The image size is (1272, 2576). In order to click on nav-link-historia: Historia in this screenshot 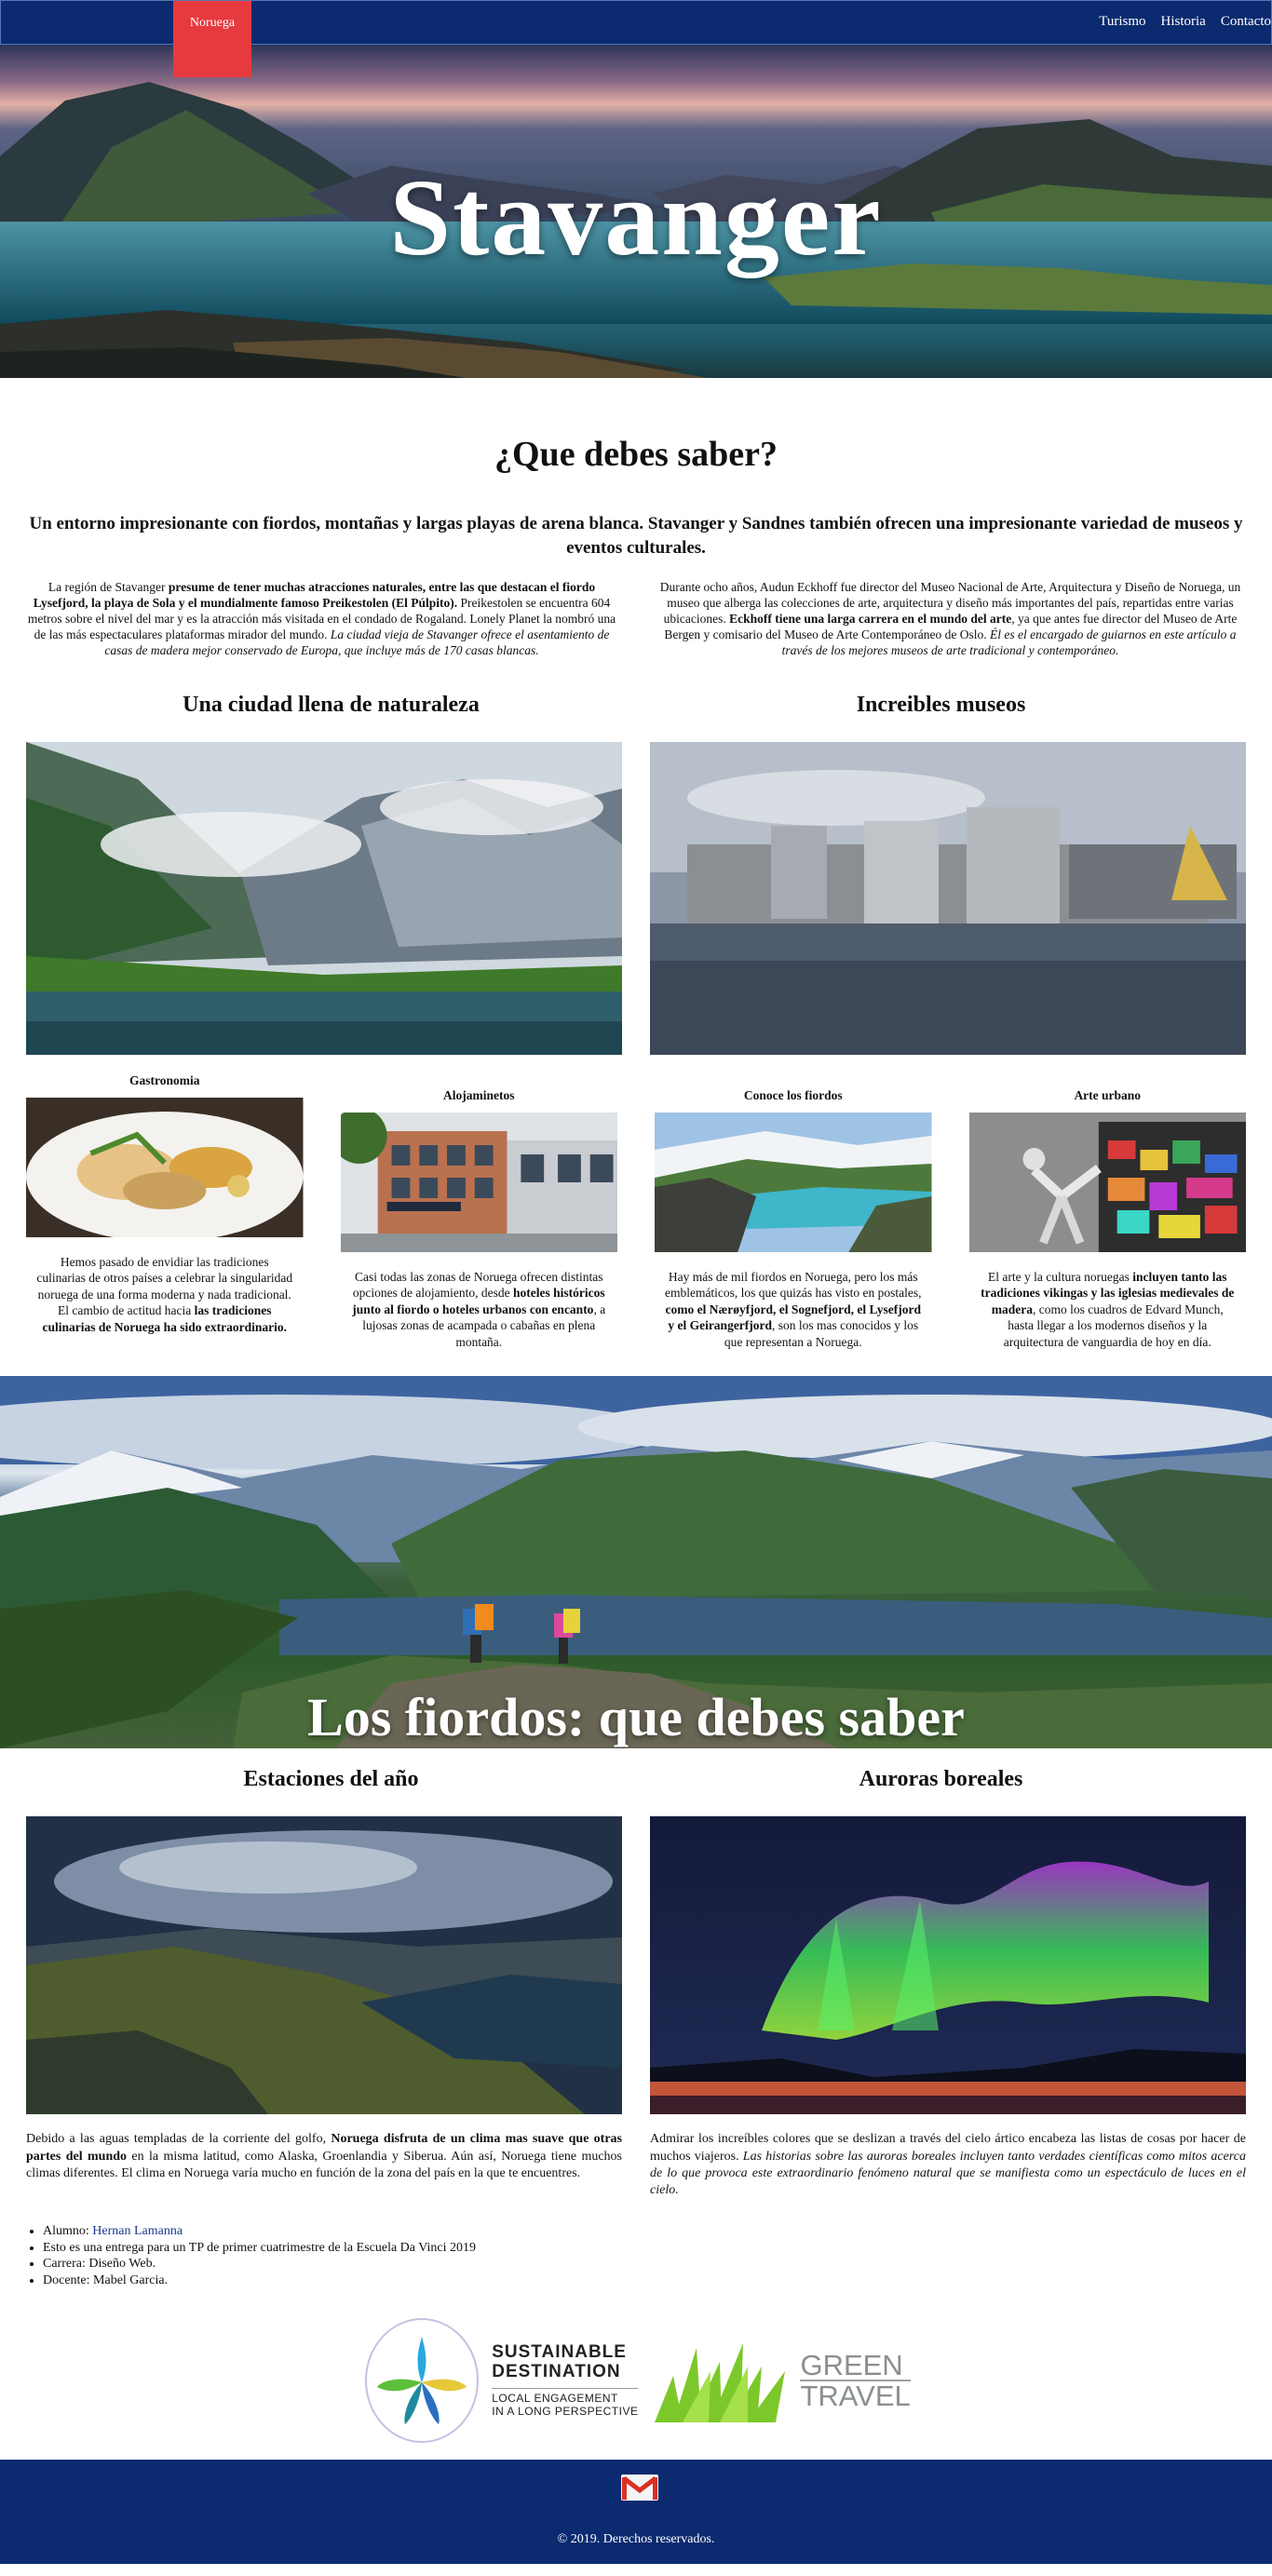, I will do `click(1183, 22)`.